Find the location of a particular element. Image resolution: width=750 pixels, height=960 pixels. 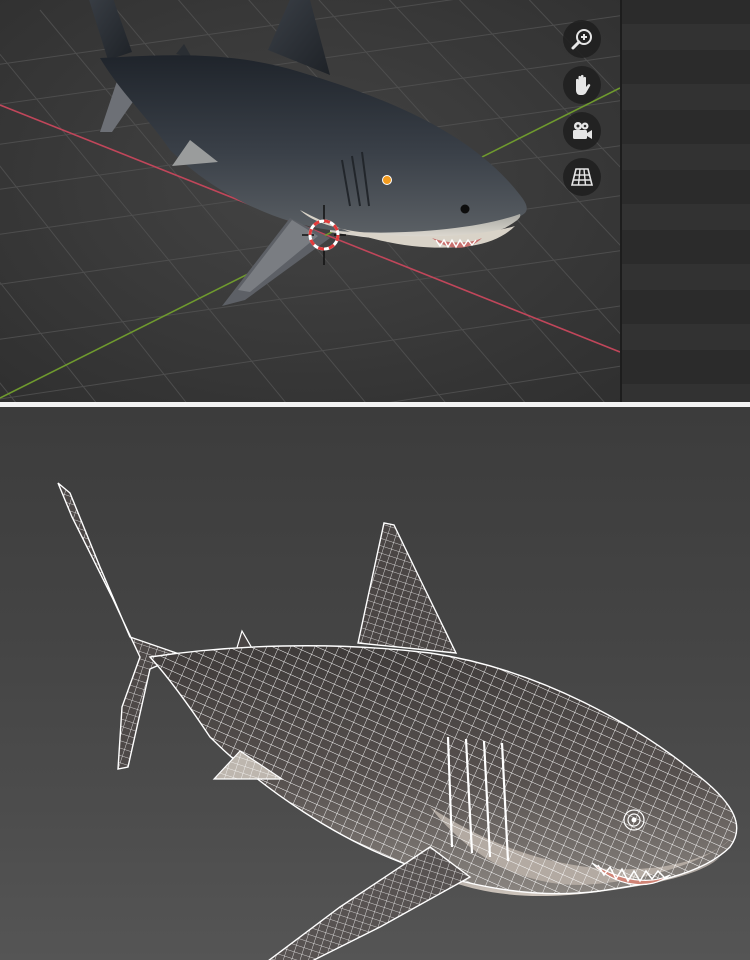

pectoral-fin is located at coordinates (370, 903).